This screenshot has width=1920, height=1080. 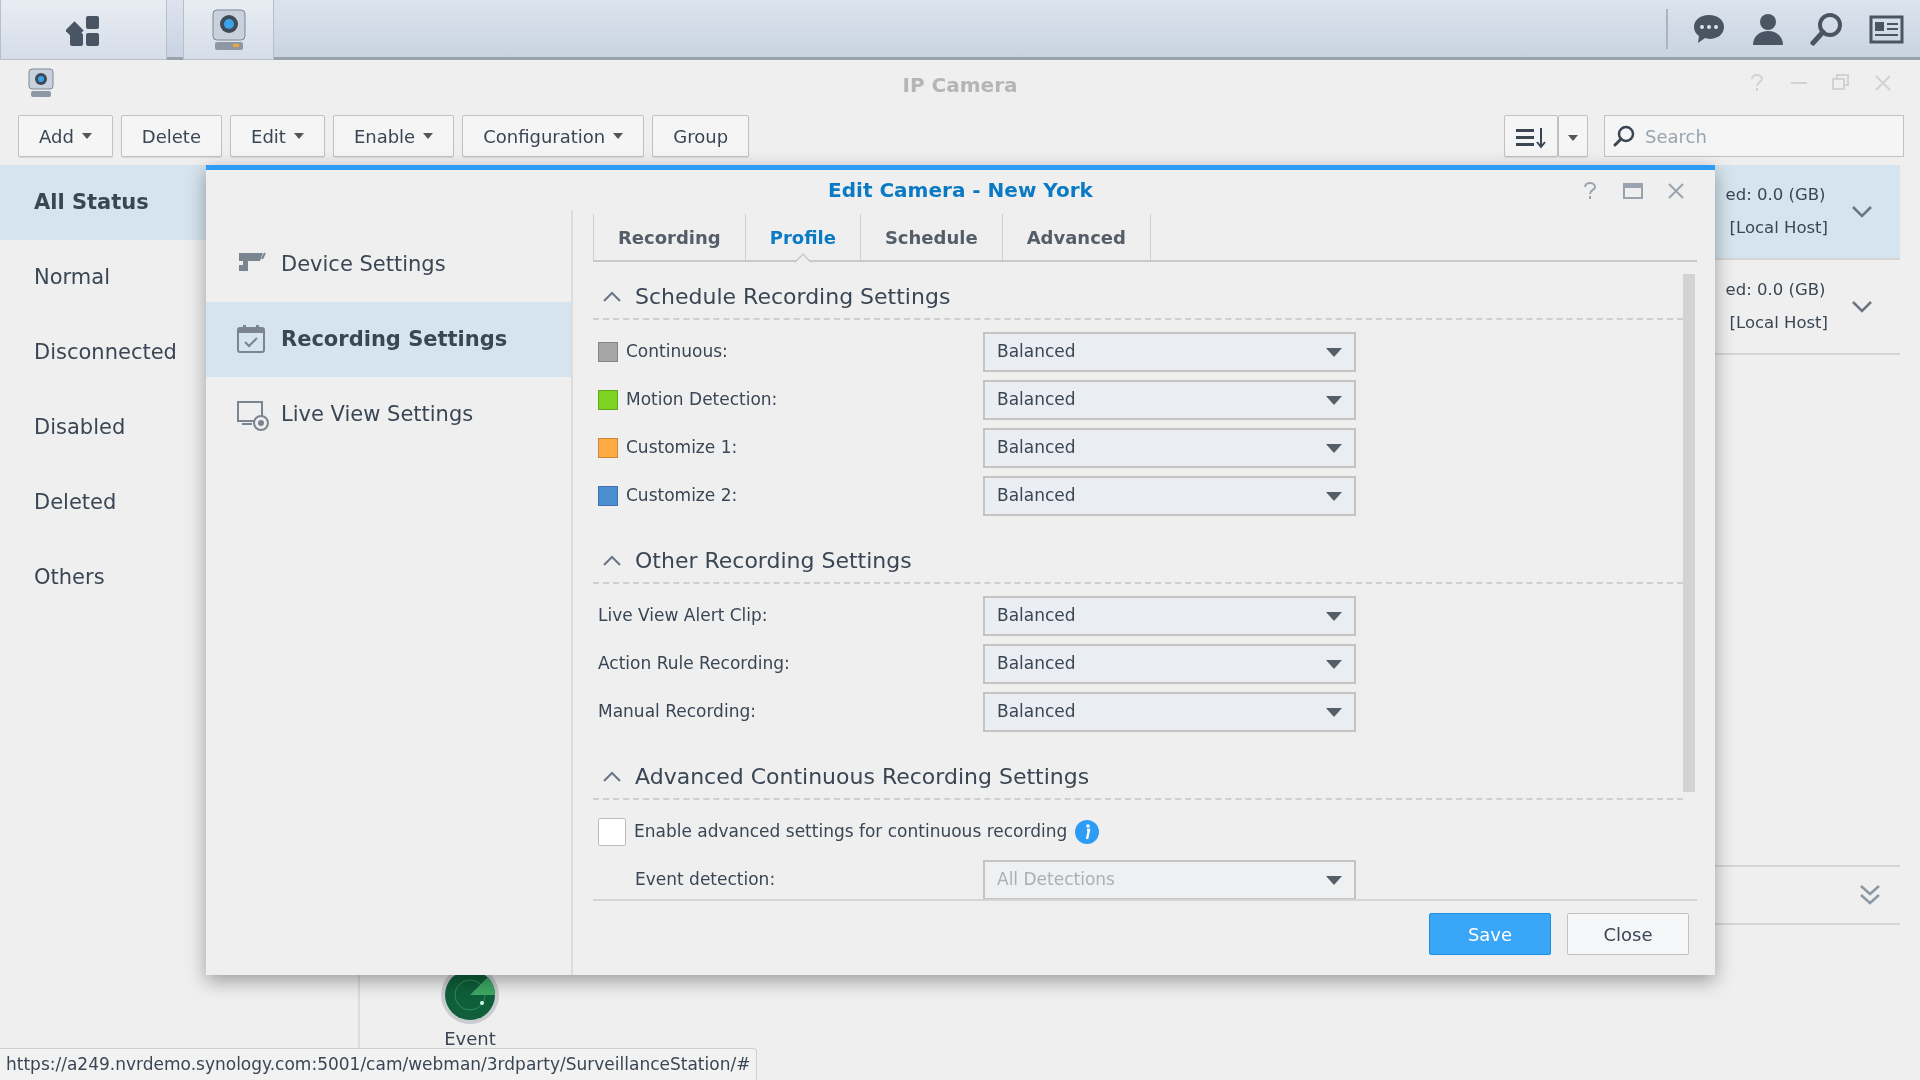 What do you see at coordinates (1138, 297) in the screenshot?
I see `section-header: Schedule Recording Settings` at bounding box center [1138, 297].